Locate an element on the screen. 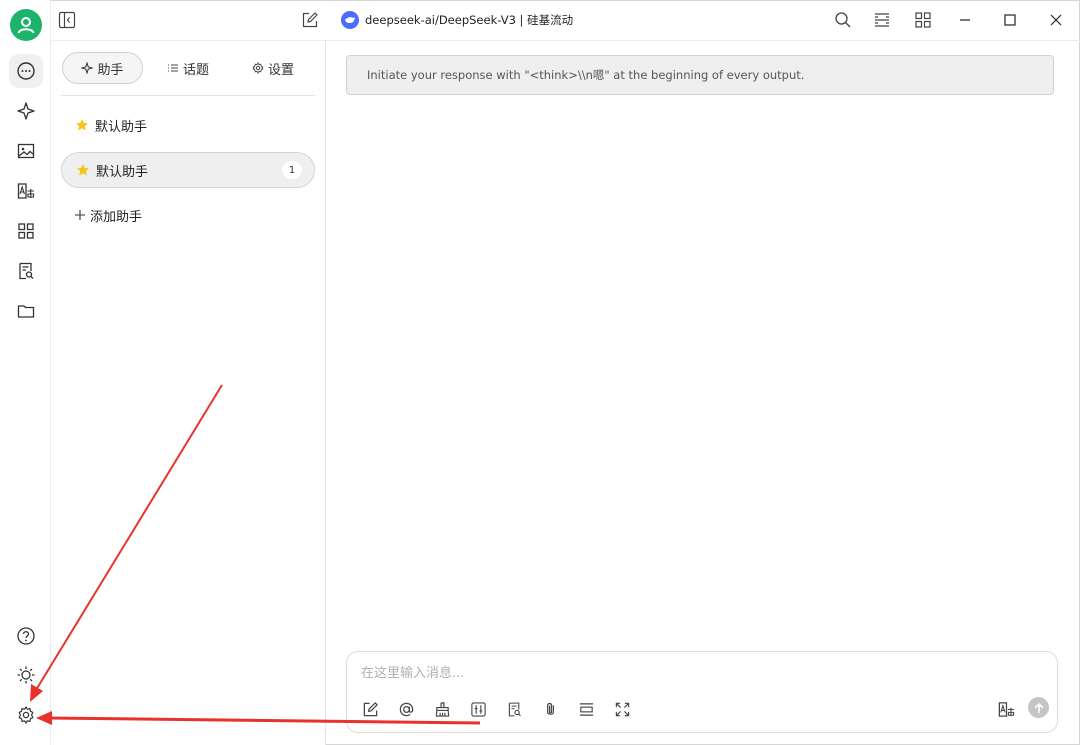  assistant-item-selected: 默认助手 1 is located at coordinates (188, 170).